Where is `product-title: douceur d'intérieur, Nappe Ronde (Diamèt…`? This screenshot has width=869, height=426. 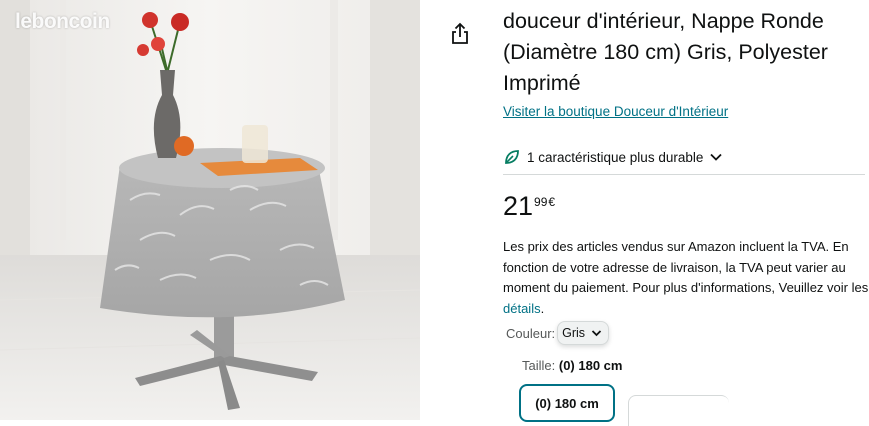 product-title: douceur d'intérieur, Nappe Ronde (Diamèt… is located at coordinates (665, 52).